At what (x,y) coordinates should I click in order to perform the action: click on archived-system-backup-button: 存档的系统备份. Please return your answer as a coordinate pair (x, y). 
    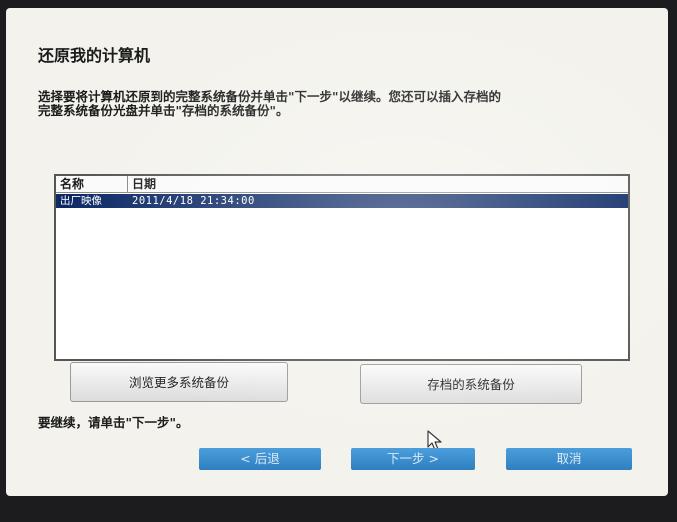
    Looking at the image, I should click on (471, 384).